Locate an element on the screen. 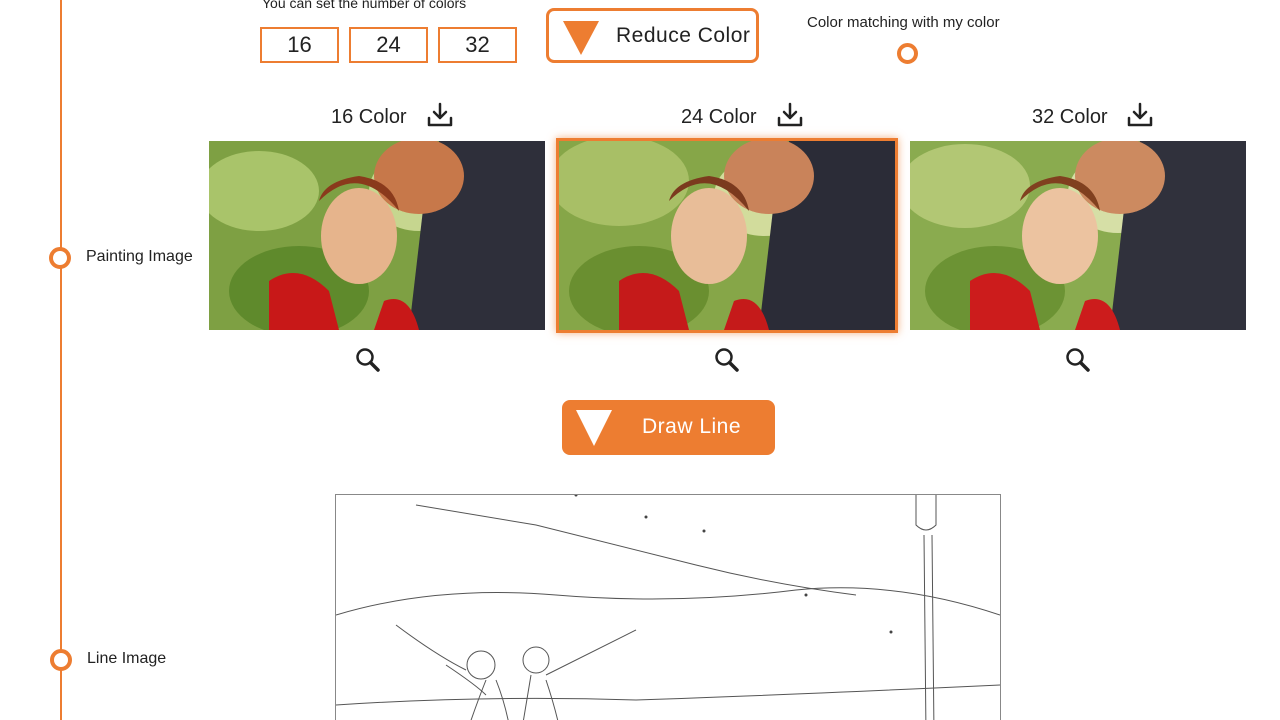  column-title-32: 32 Color is located at coordinates (1070, 117).